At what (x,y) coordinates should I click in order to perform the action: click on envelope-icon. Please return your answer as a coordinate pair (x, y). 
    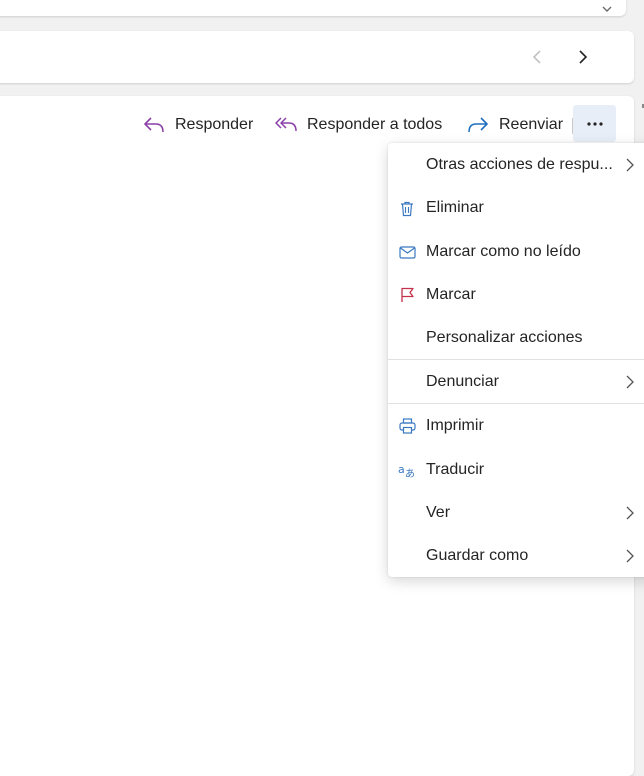
    Looking at the image, I should click on (407, 252).